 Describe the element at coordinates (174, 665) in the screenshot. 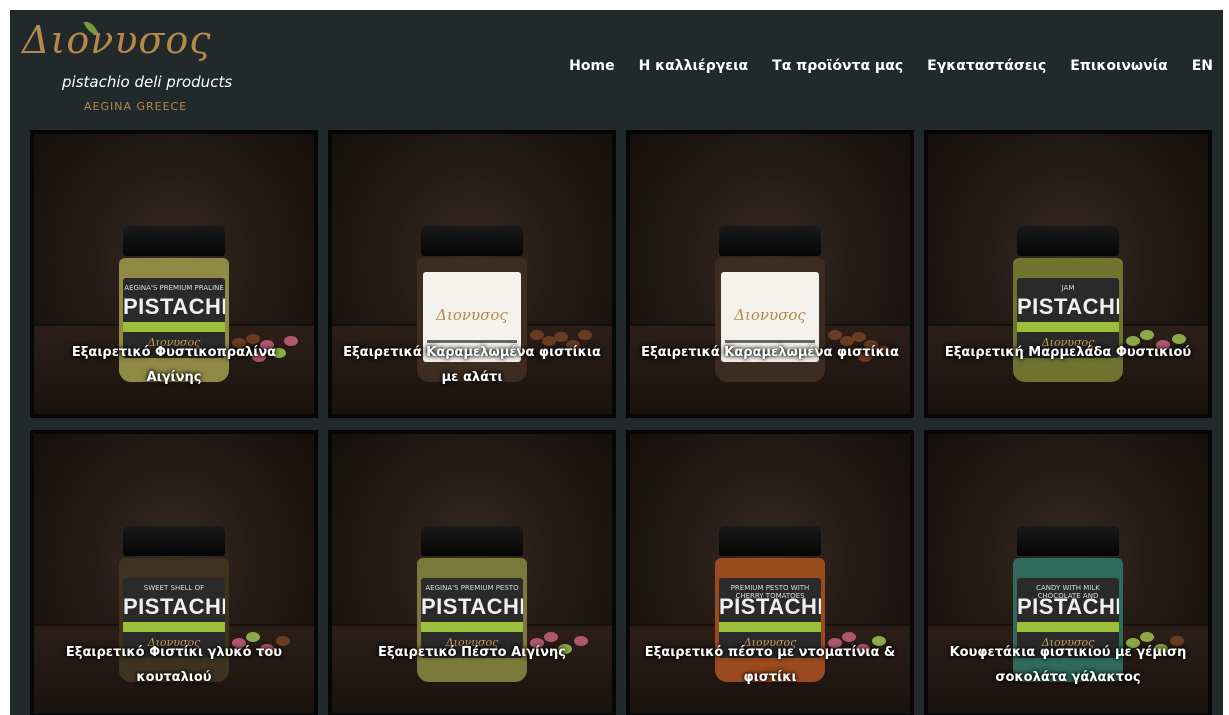

I see `product-caption: Εξαιρετικό Φιστίκι γλυκό του κουταλιού` at that location.